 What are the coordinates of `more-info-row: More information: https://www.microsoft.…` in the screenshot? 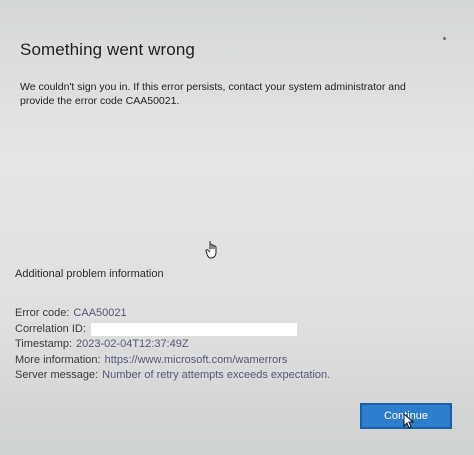 It's located at (172, 361).